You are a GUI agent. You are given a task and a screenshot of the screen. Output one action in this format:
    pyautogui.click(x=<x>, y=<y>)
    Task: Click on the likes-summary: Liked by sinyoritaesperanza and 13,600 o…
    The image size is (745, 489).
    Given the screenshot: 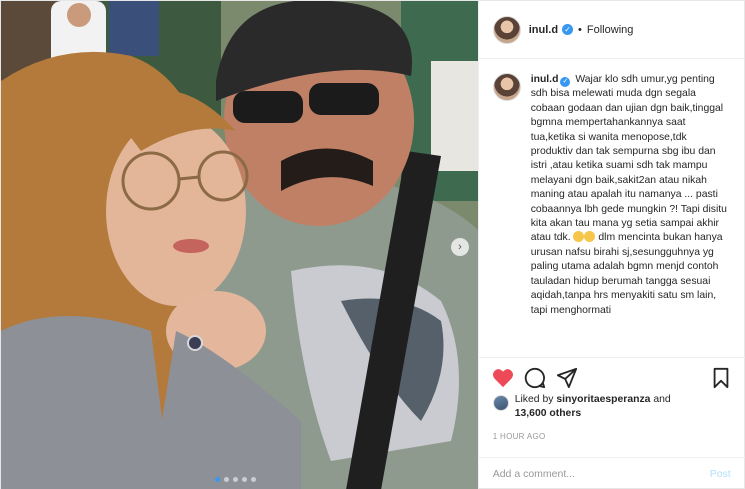 What is the action you would take?
    pyautogui.click(x=608, y=407)
    